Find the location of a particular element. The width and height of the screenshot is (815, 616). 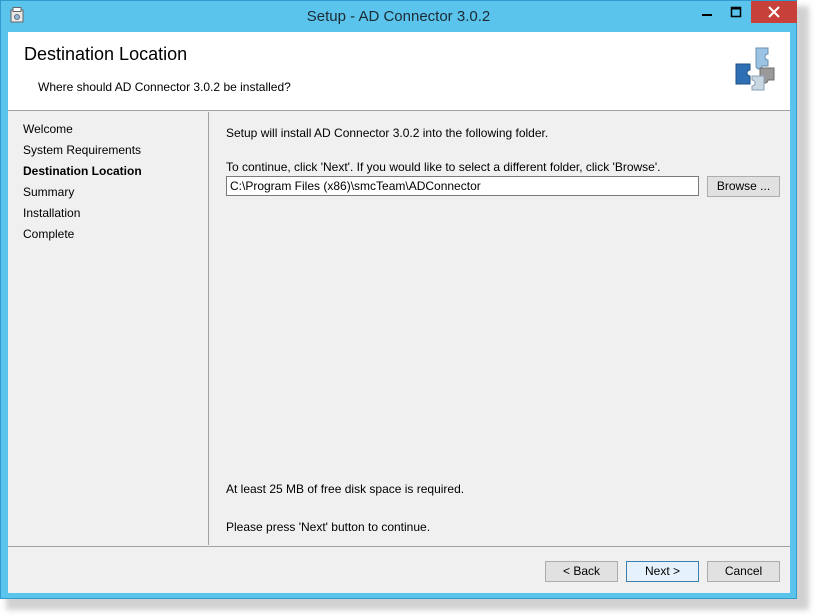

continue-note: Please press 'Next' button to continue. is located at coordinates (328, 527).